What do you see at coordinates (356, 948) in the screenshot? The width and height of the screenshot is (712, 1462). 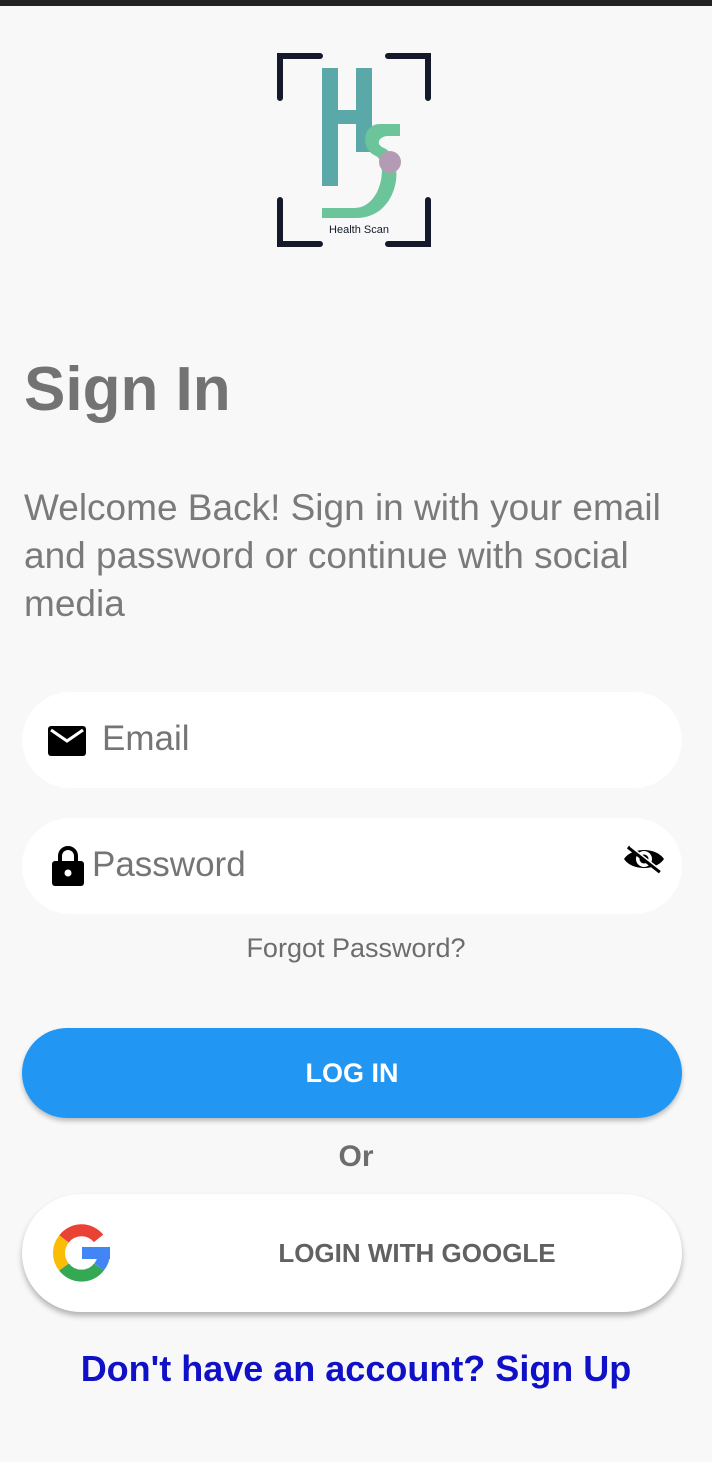 I see `forgot-password-link: Forgot Password?` at bounding box center [356, 948].